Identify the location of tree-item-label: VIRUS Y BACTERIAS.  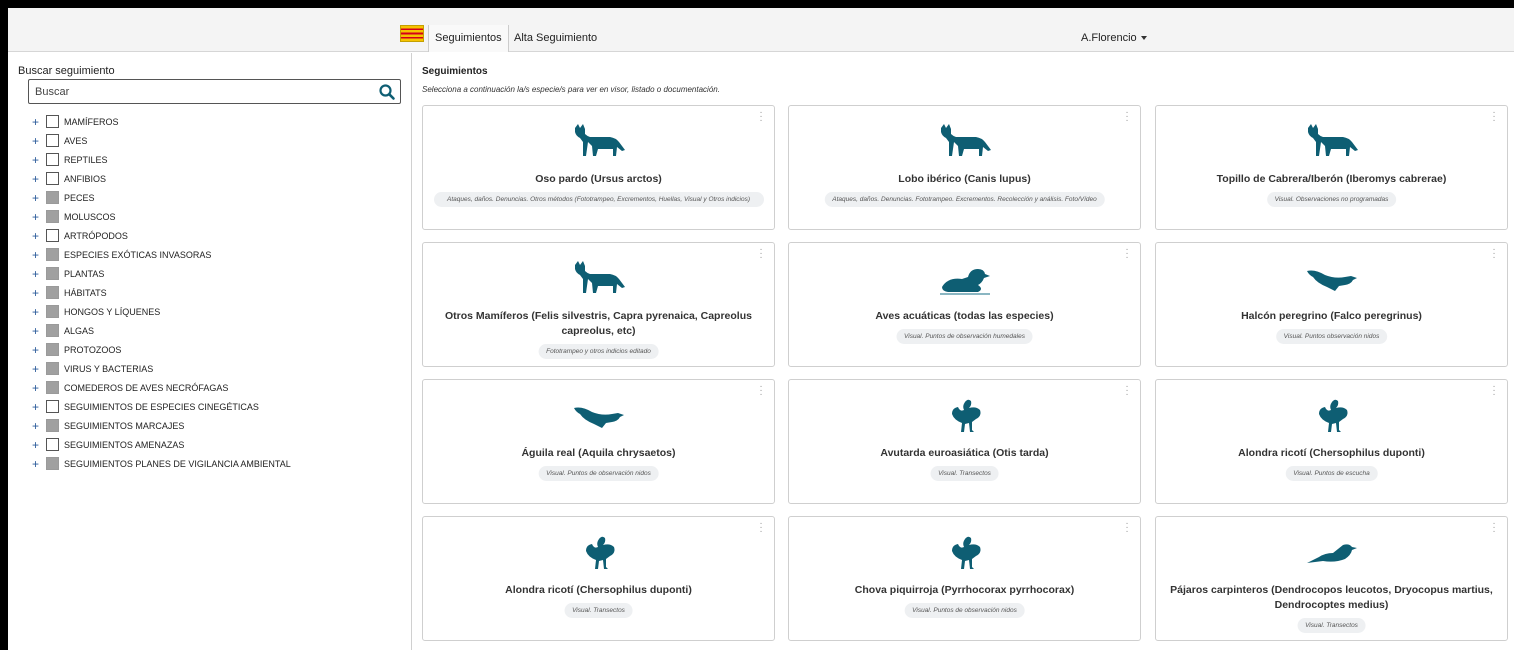
(109, 369).